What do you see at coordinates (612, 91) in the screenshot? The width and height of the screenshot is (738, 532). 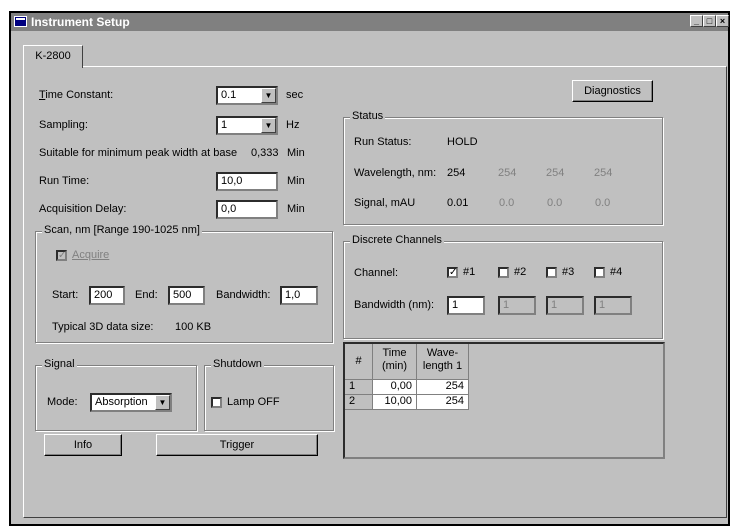 I see `diagnostics-button: Diagnostics` at bounding box center [612, 91].